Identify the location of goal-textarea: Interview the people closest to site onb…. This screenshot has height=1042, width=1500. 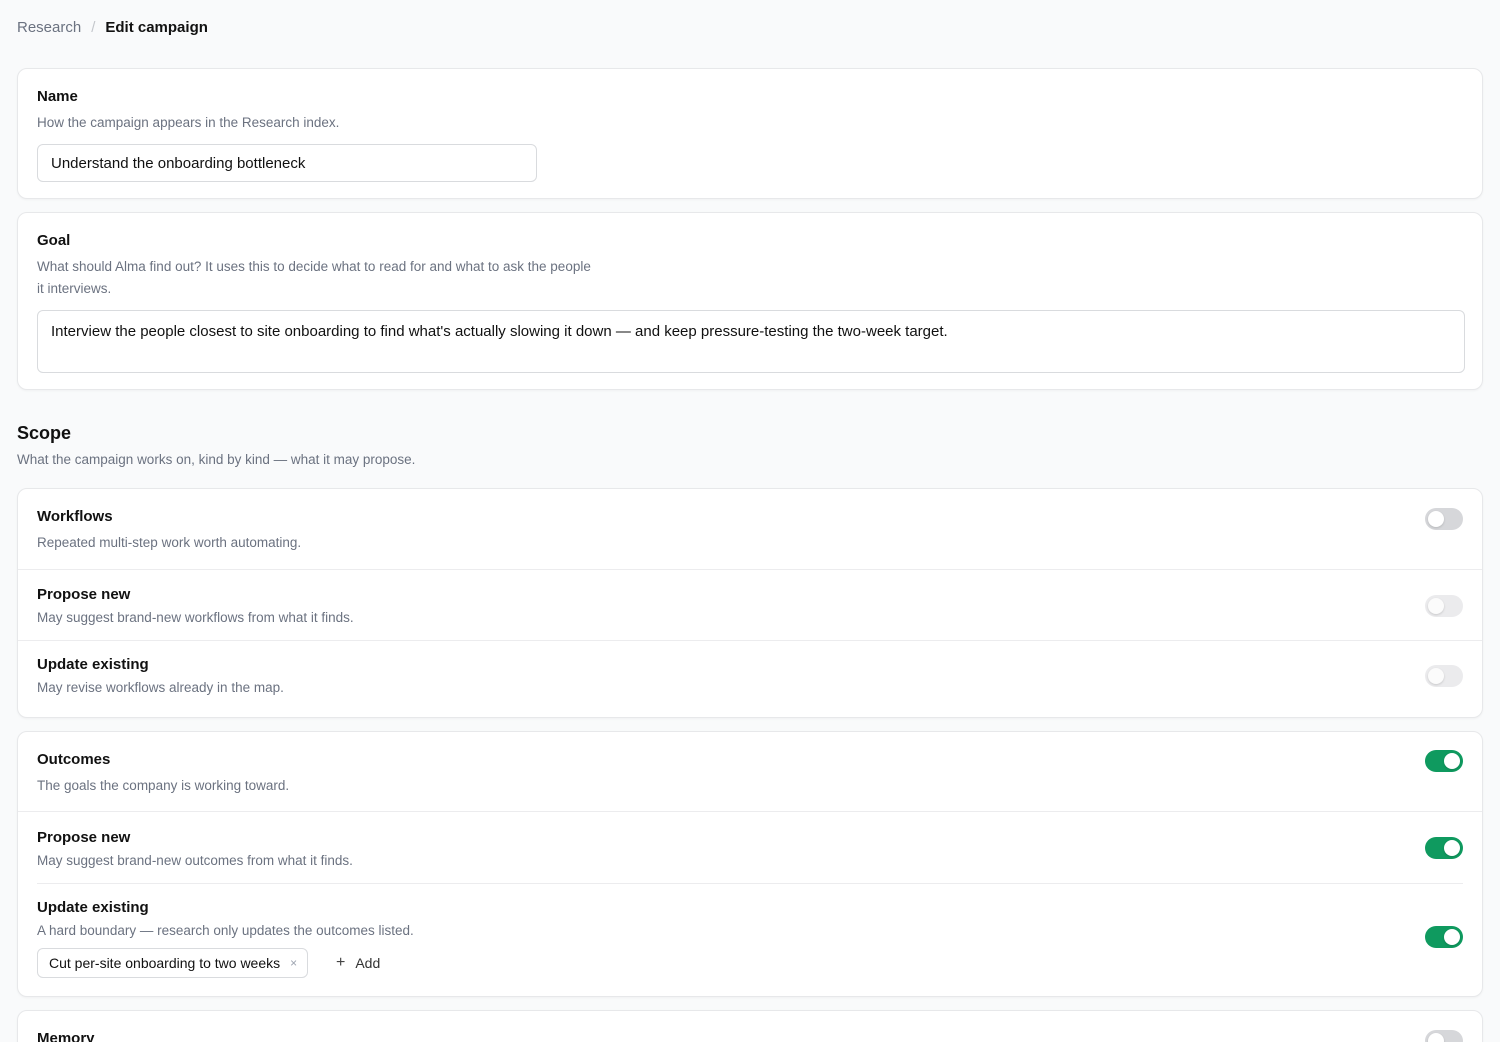
(751, 341).